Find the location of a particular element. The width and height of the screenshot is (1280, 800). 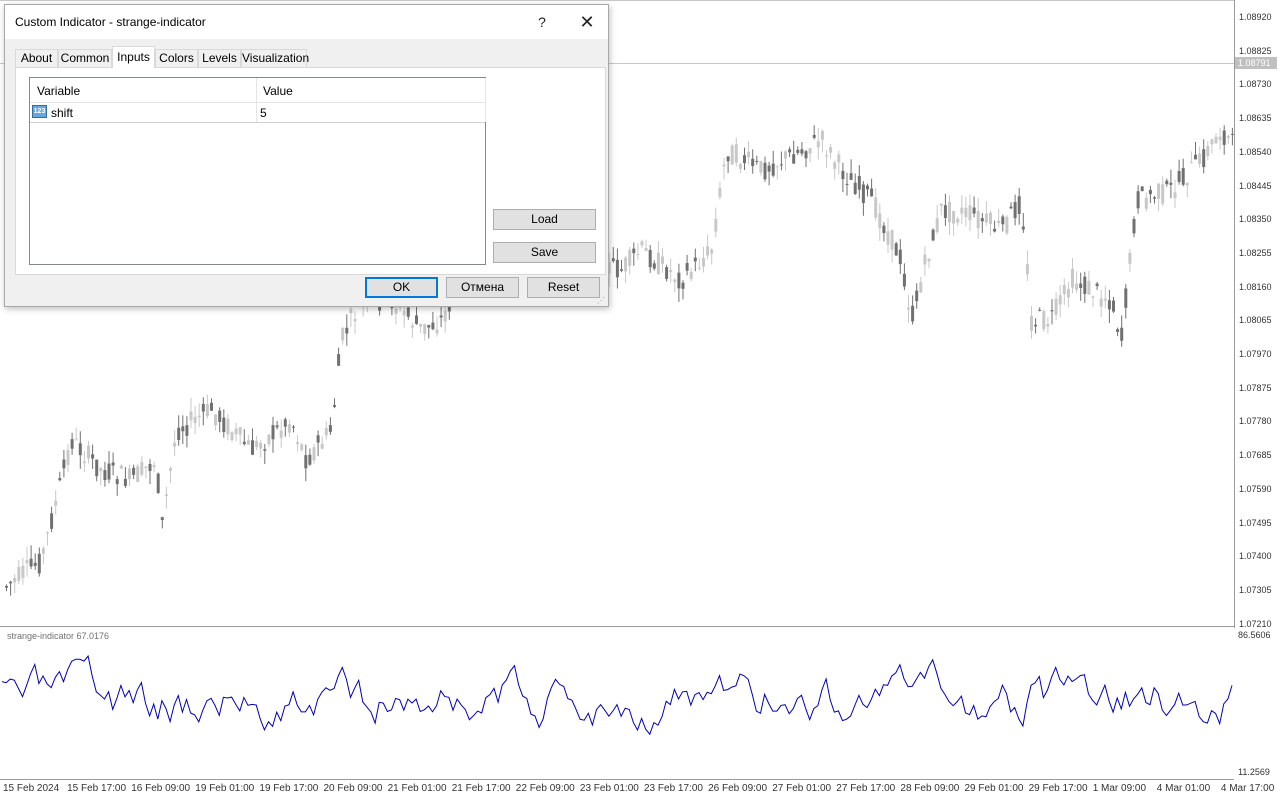

table-row: 123 shift 5 is located at coordinates (257, 112).